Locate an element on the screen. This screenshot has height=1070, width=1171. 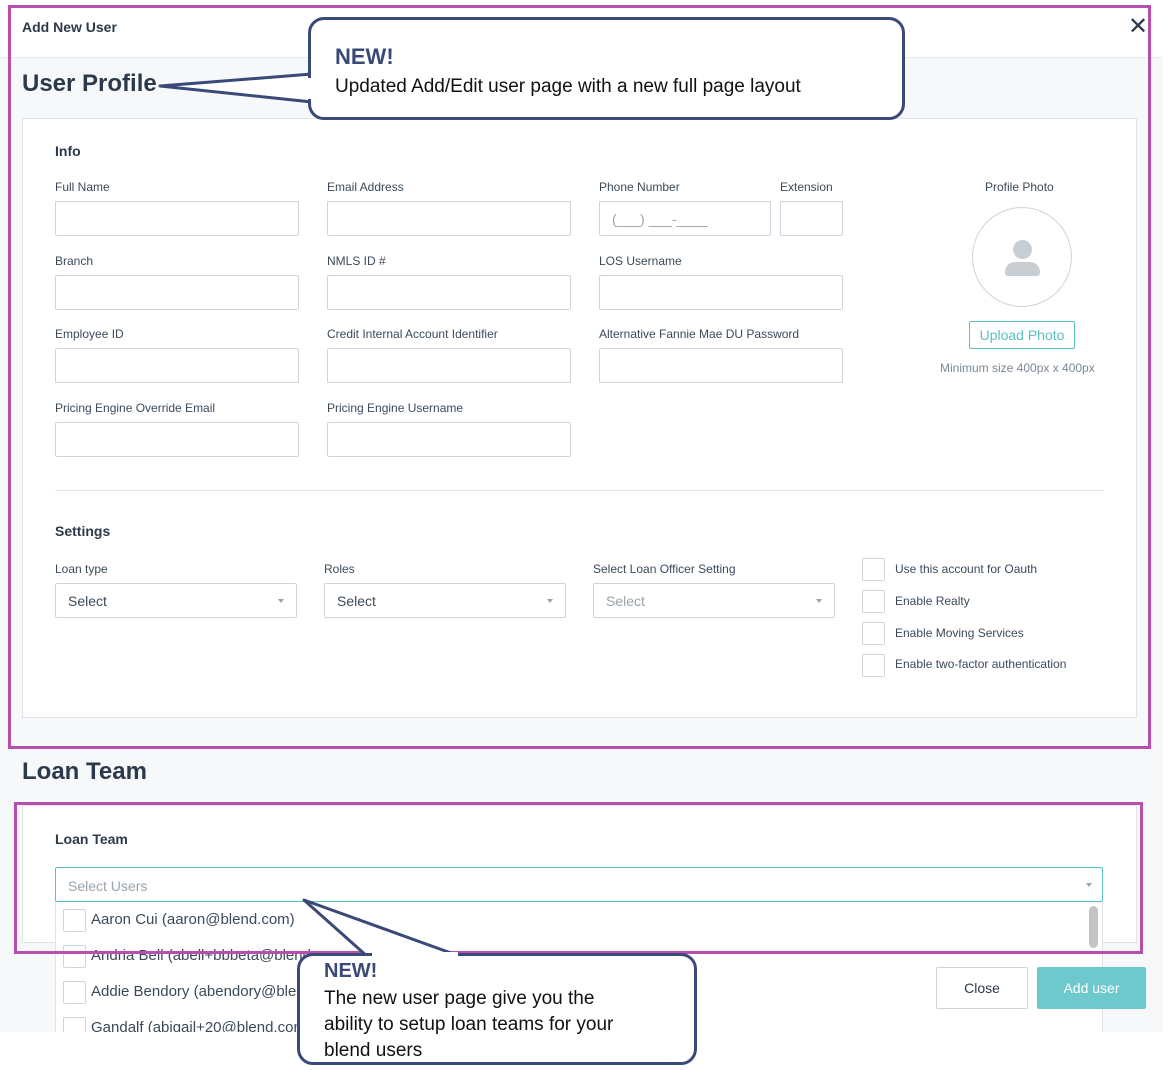
fannie-du-input is located at coordinates (721, 365).